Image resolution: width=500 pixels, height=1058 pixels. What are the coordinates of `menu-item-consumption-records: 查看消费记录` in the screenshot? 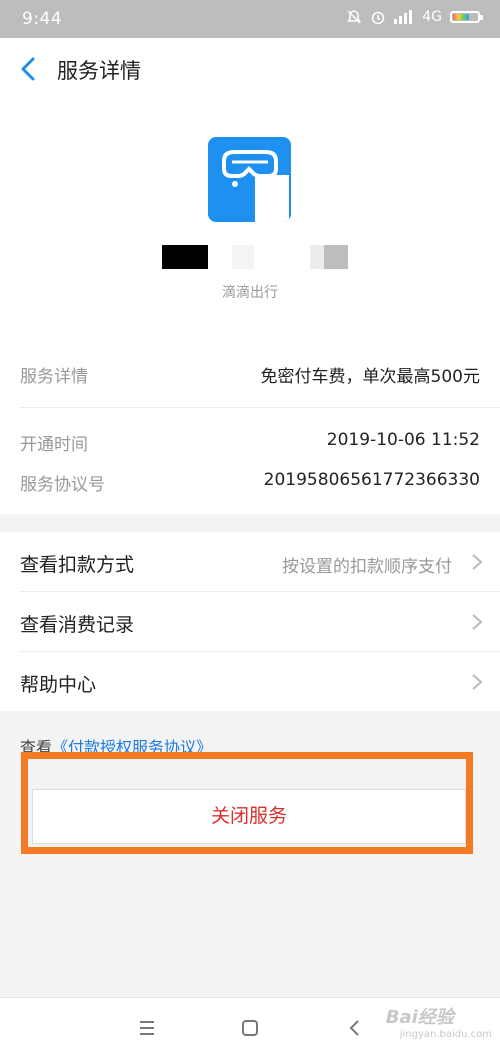 It's located at (250, 621).